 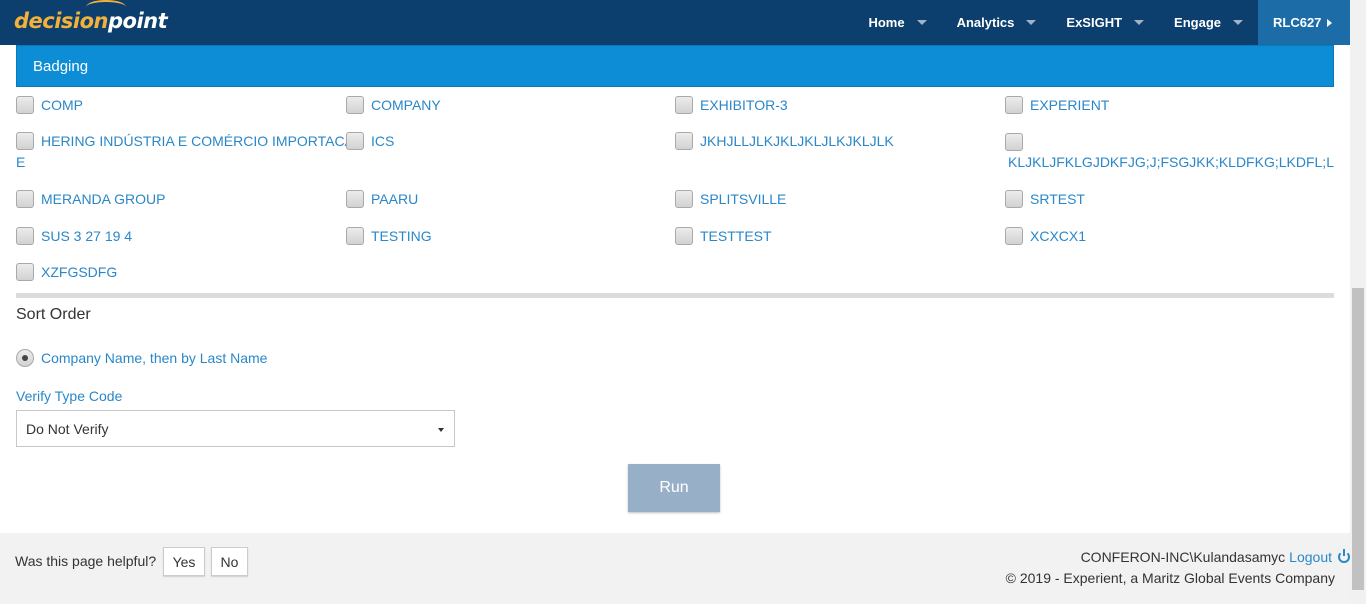 What do you see at coordinates (985, 22) in the screenshot?
I see `nav-analytics-label: Analytics` at bounding box center [985, 22].